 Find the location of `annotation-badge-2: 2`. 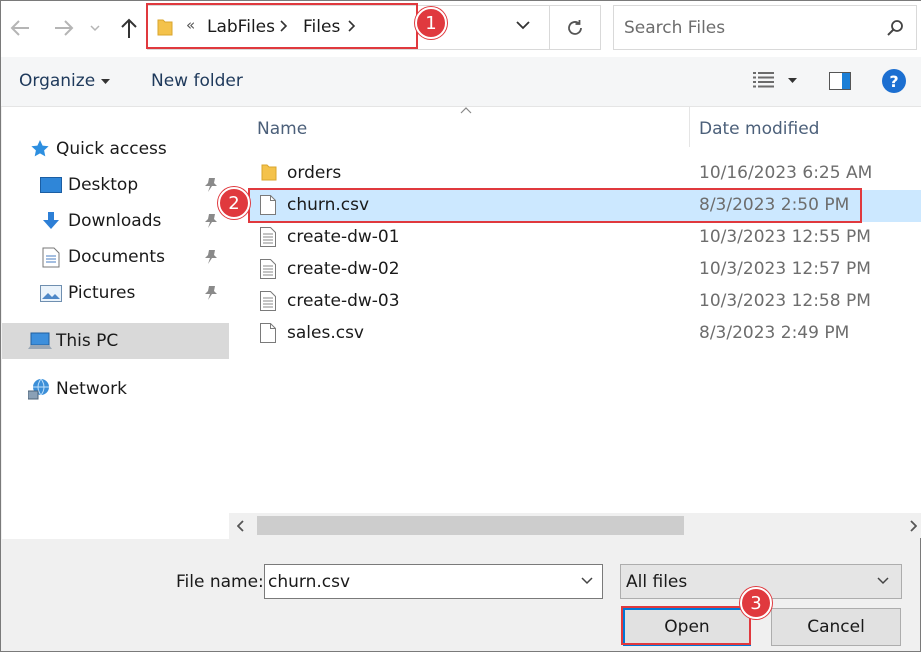

annotation-badge-2: 2 is located at coordinates (234, 203).